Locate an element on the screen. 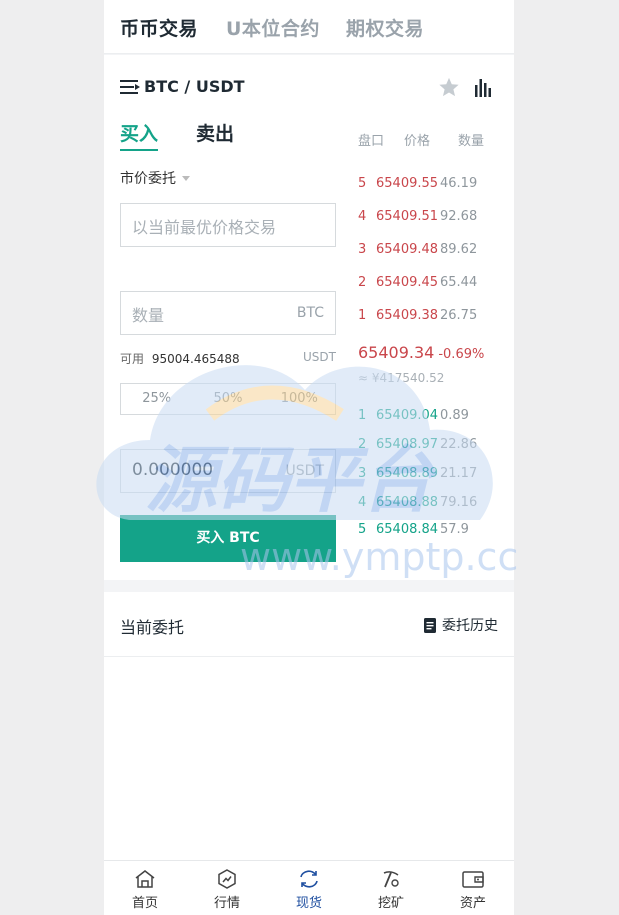 This screenshot has width=619, height=915. ask-row: 5 65409.55 46.19 is located at coordinates (417, 183).